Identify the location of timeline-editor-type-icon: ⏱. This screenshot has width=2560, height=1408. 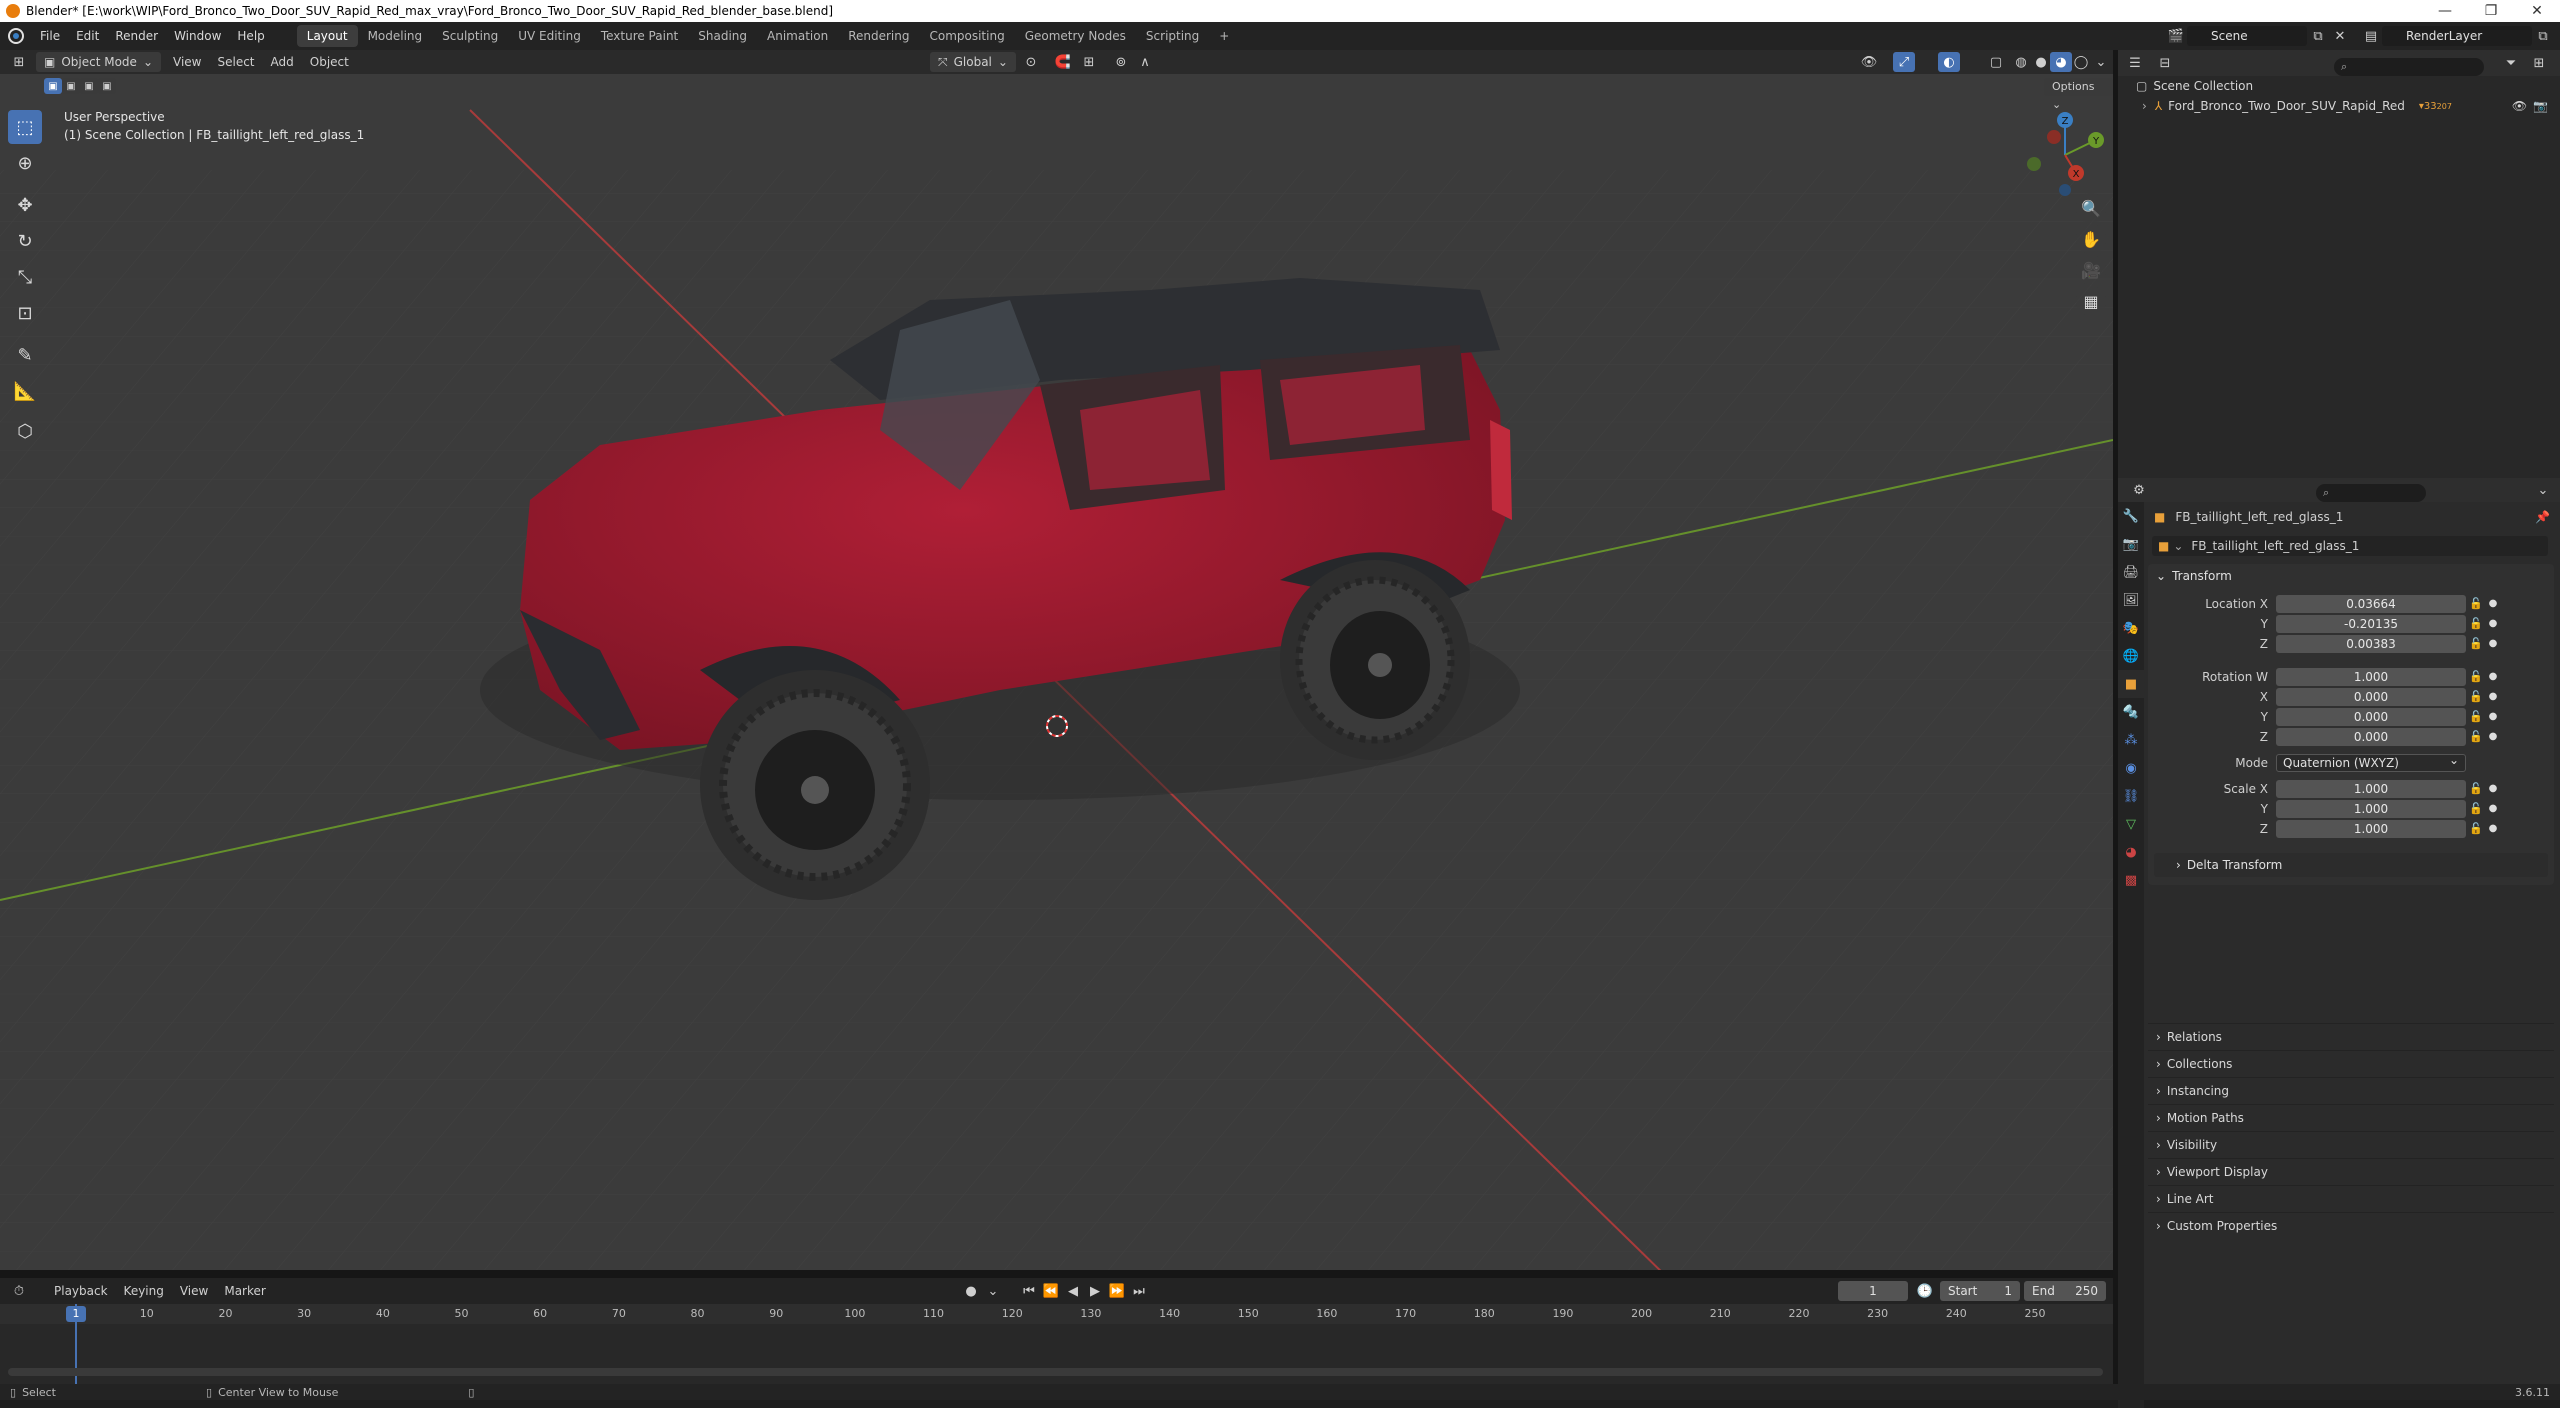
(19, 1291).